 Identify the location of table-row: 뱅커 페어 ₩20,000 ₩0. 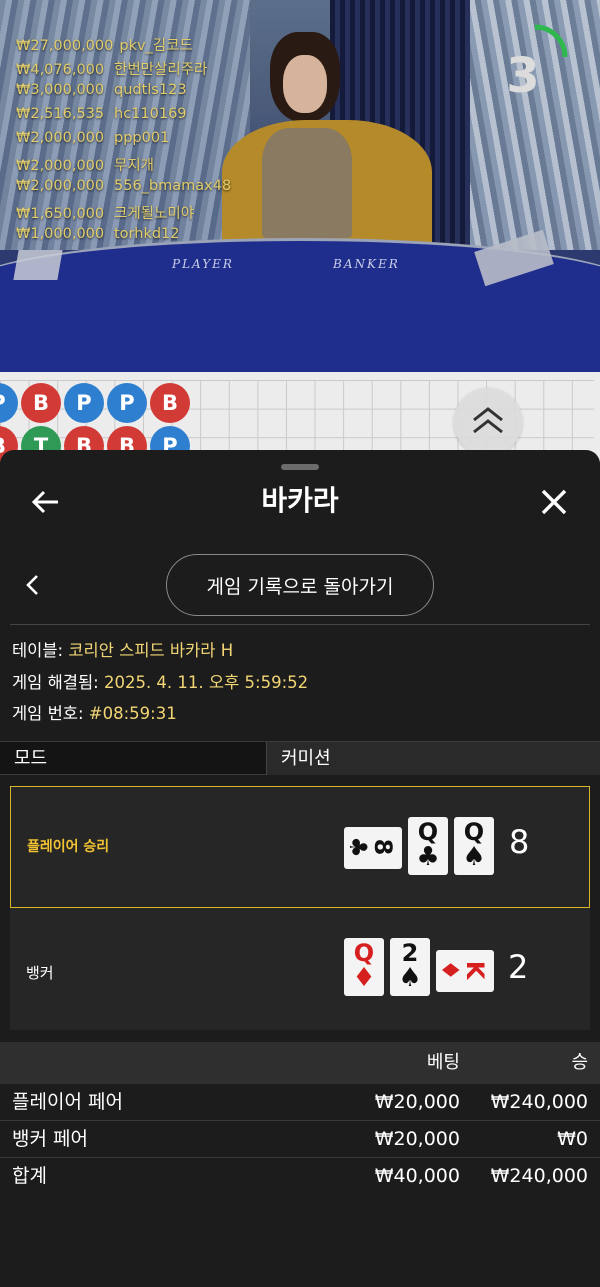
(300, 1139).